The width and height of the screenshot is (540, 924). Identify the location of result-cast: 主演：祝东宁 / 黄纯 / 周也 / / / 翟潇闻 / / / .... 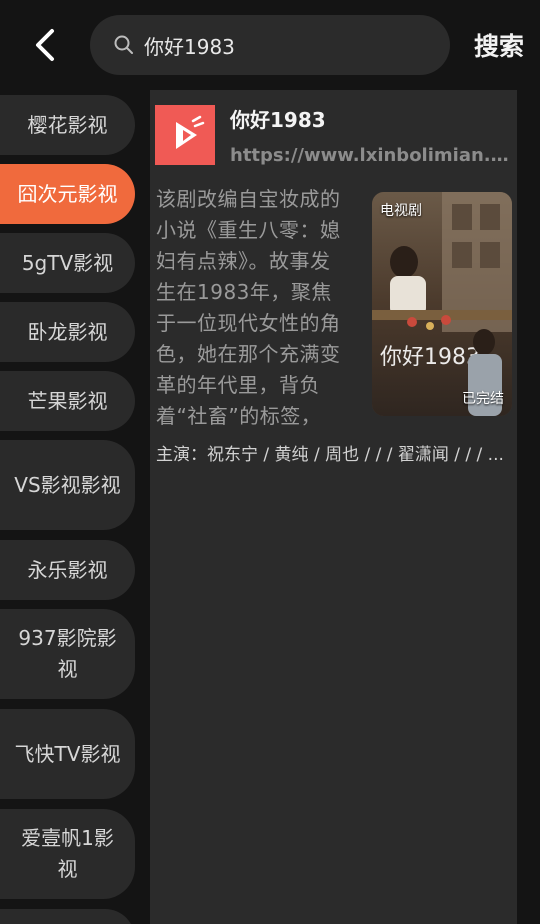
(330, 455).